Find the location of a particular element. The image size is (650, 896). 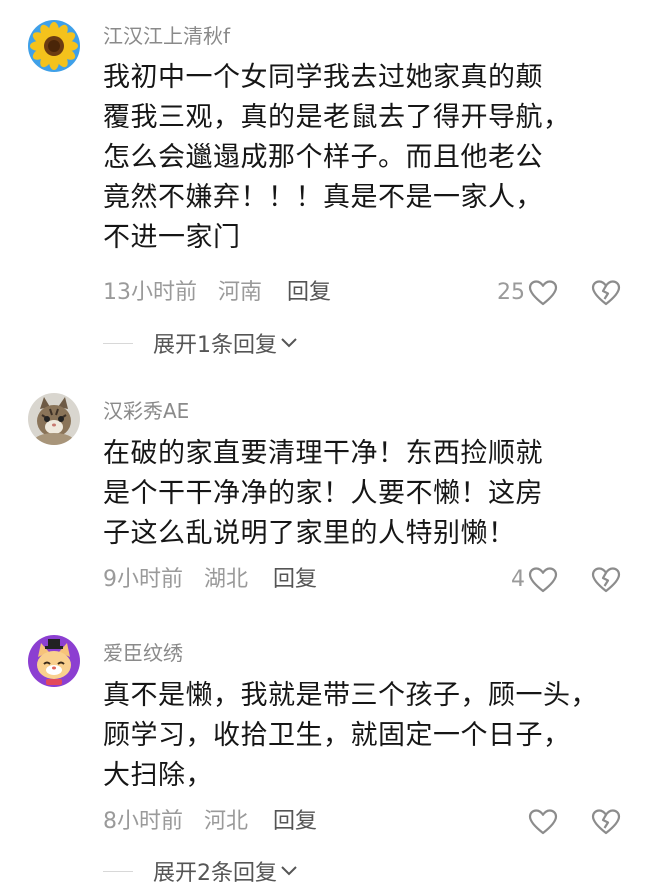

comment-username: 汉彩秀AE is located at coordinates (146, 411).